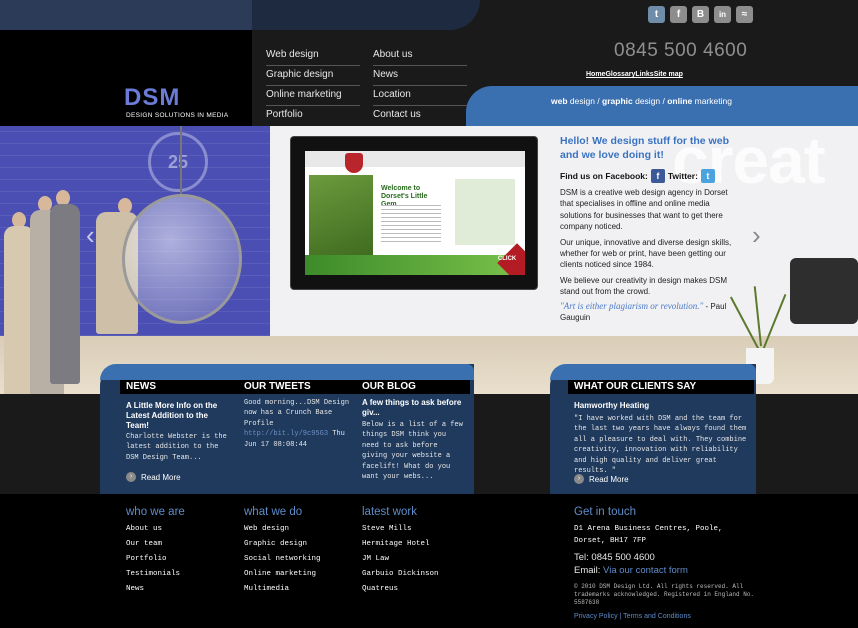 The width and height of the screenshot is (858, 628). I want to click on screen-swoosh, so click(415, 265).